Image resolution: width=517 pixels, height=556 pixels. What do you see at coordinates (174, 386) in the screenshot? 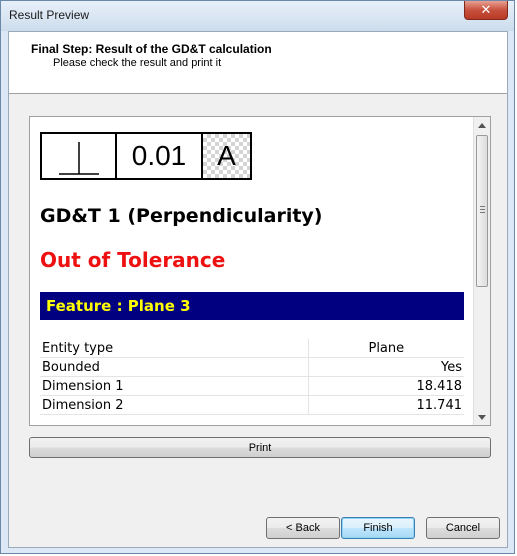
I see `property-name: Dimension 1` at bounding box center [174, 386].